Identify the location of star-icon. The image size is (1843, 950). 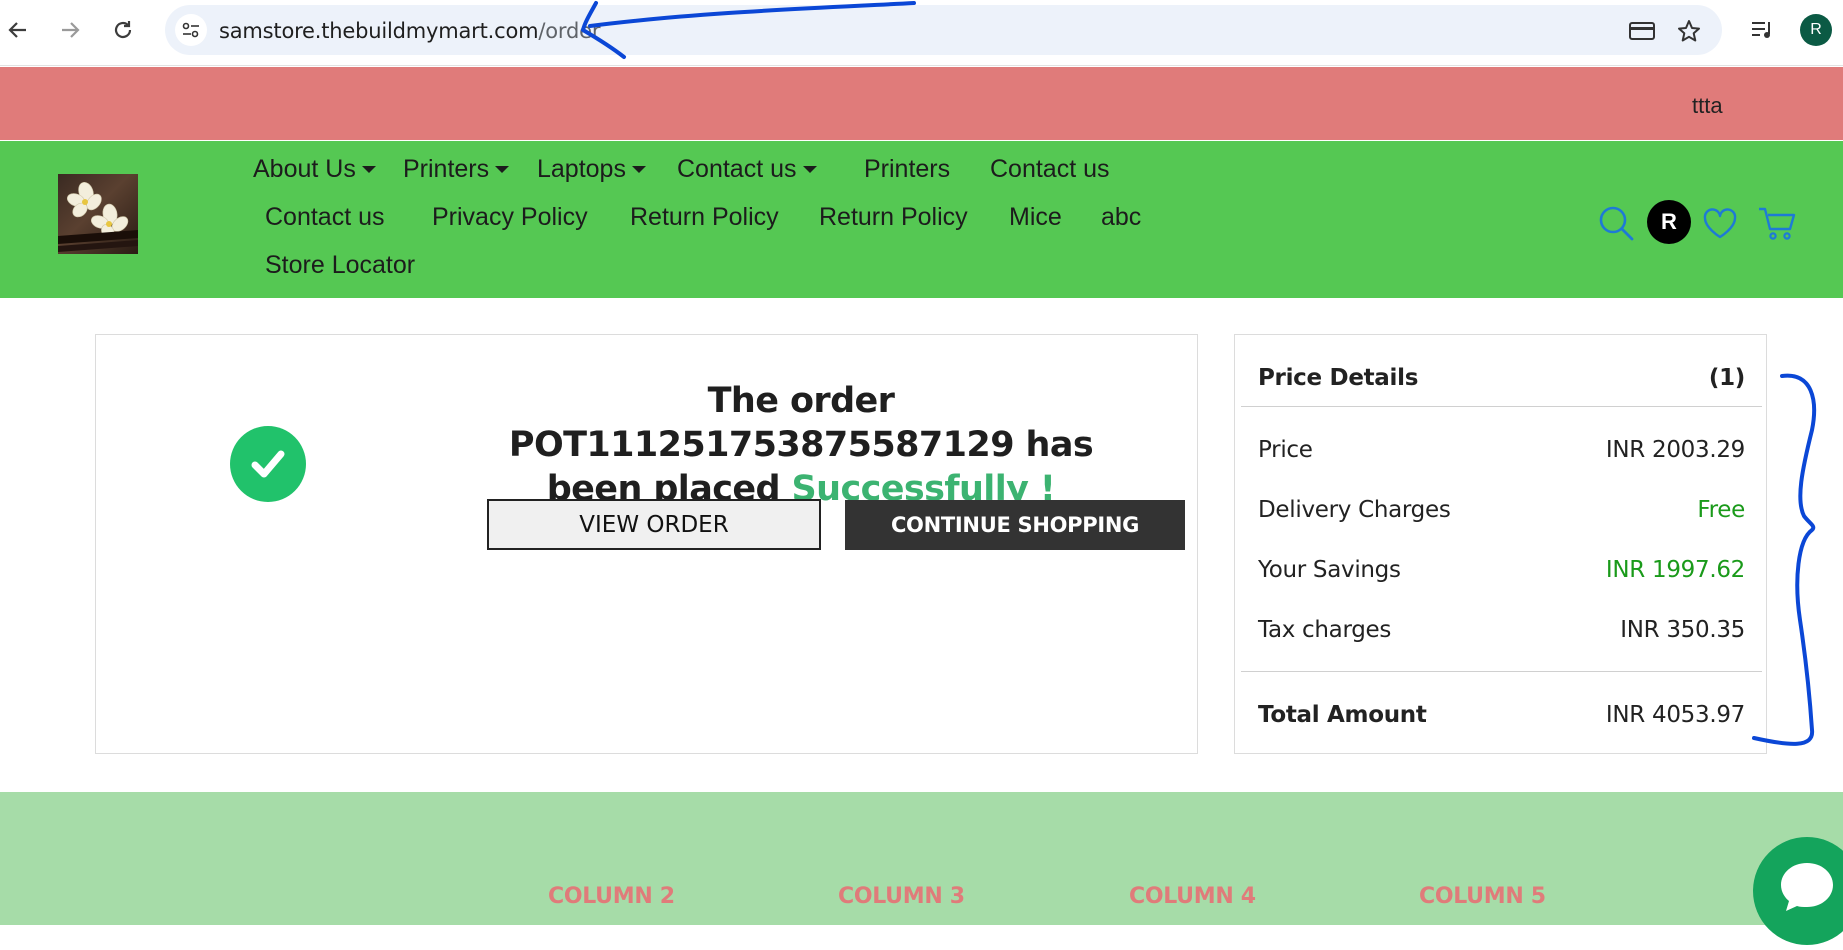
(1689, 31).